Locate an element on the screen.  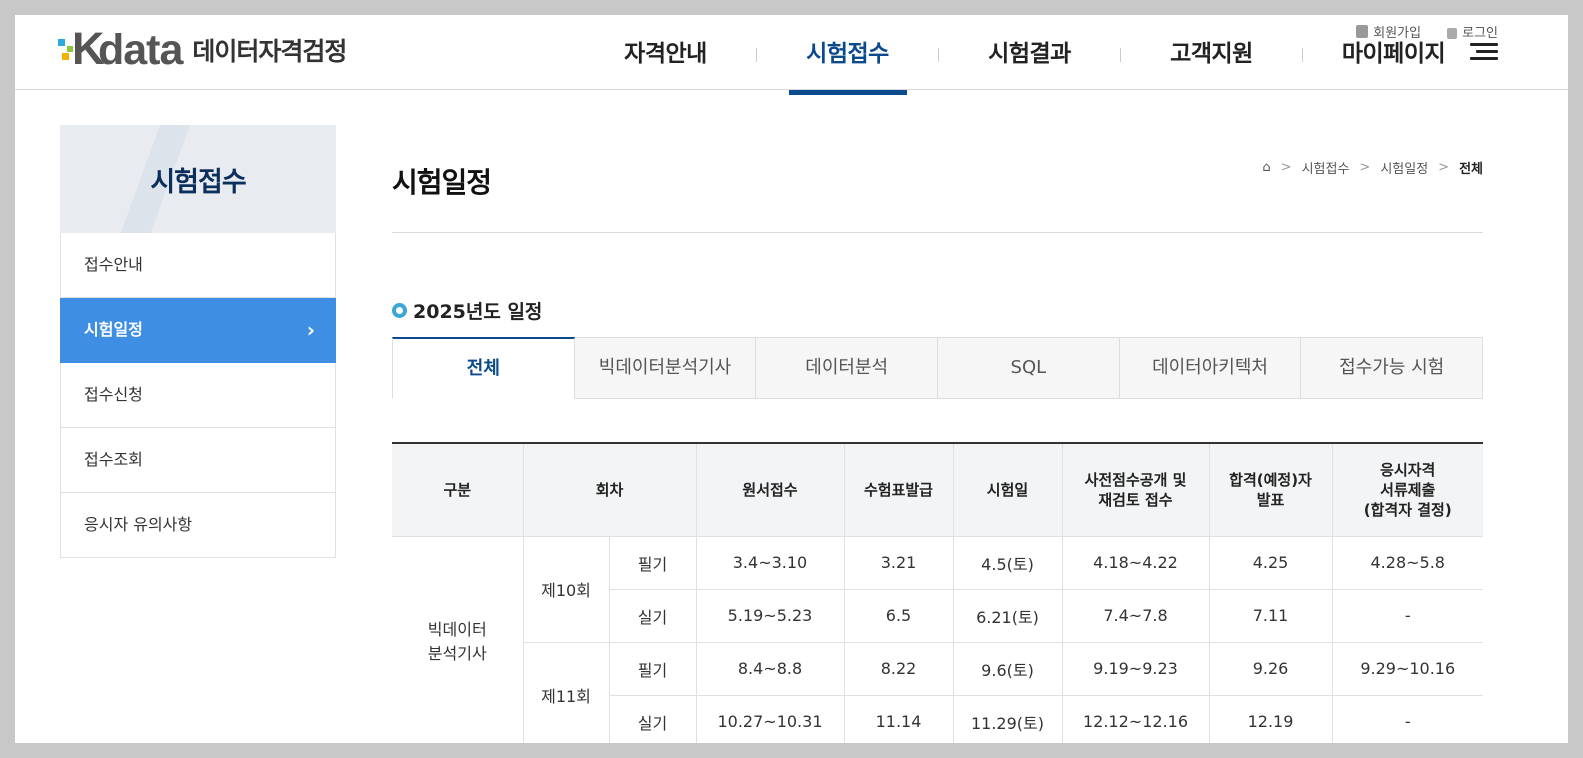
tab-data-architecture: 데이터아키텍처 is located at coordinates (1210, 368).